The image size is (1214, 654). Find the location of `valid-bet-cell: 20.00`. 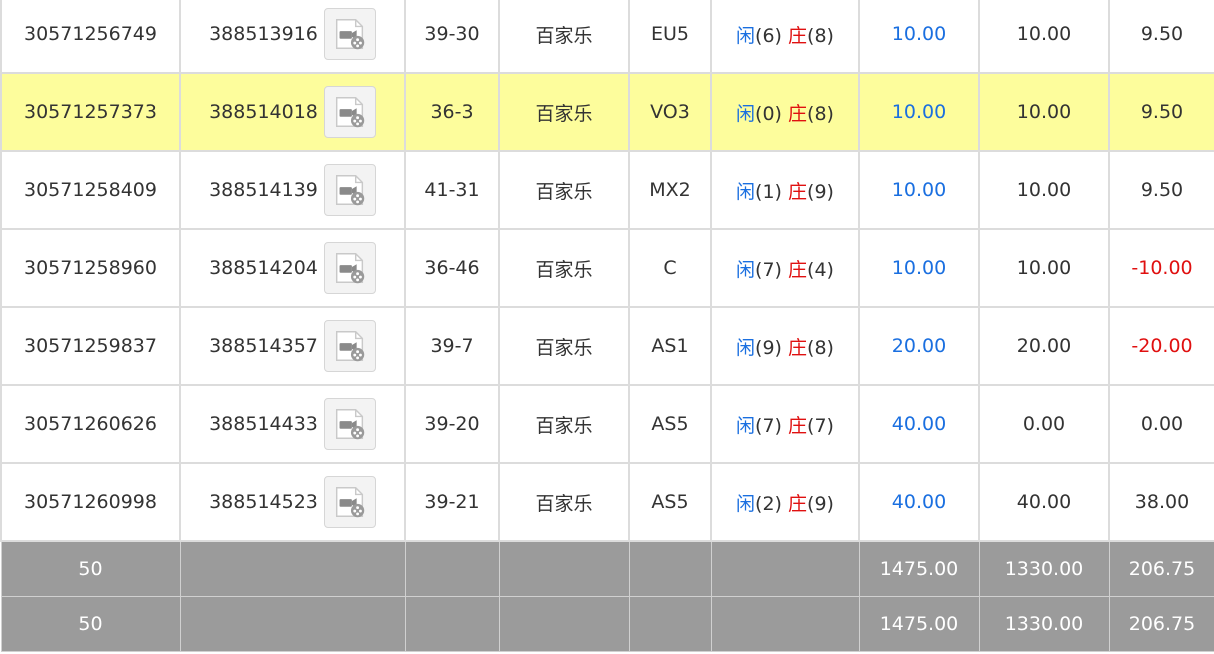

valid-bet-cell: 20.00 is located at coordinates (1044, 346).